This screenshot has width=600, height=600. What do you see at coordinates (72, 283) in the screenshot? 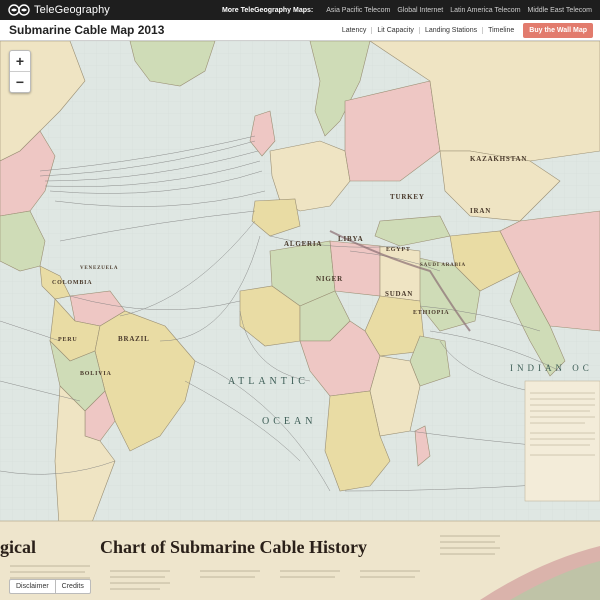
I see `country-label-colombia: COLOMBIA` at bounding box center [72, 283].